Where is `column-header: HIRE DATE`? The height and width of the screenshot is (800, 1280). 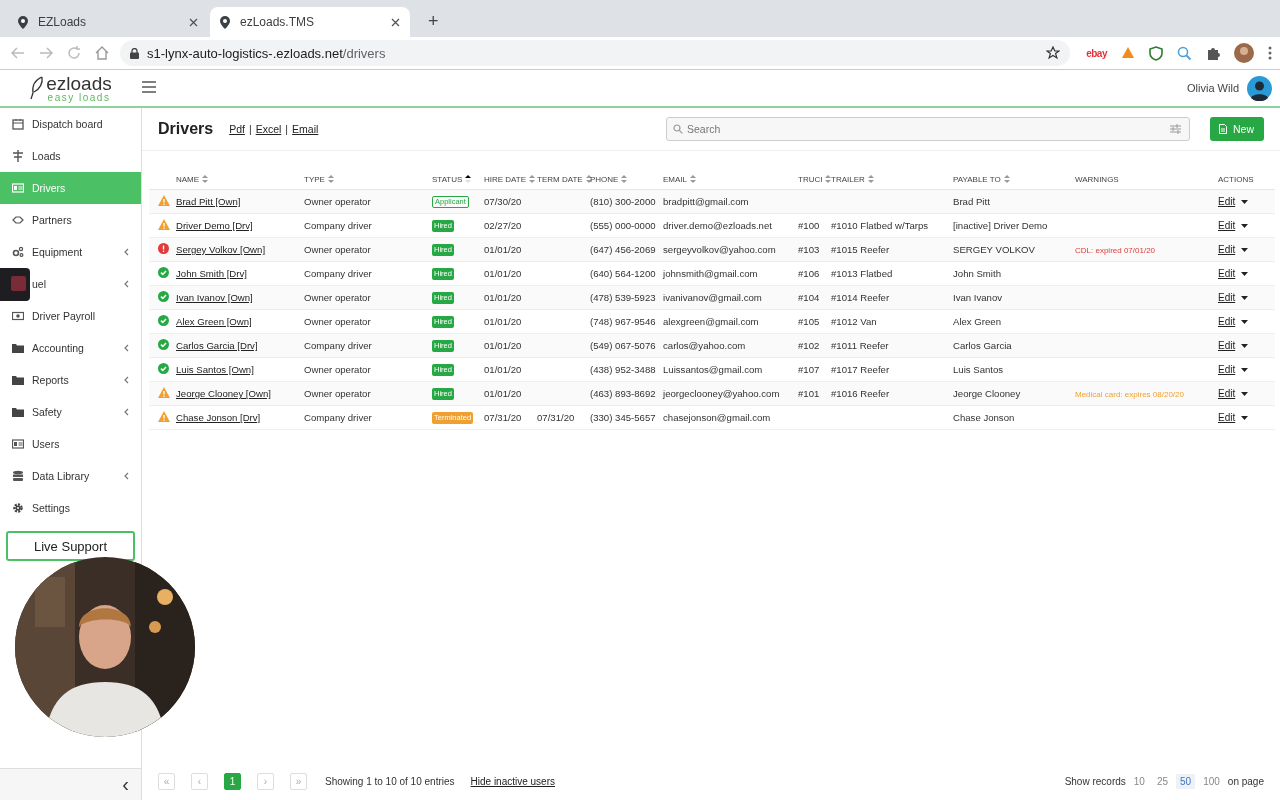 column-header: HIRE DATE is located at coordinates (505, 179).